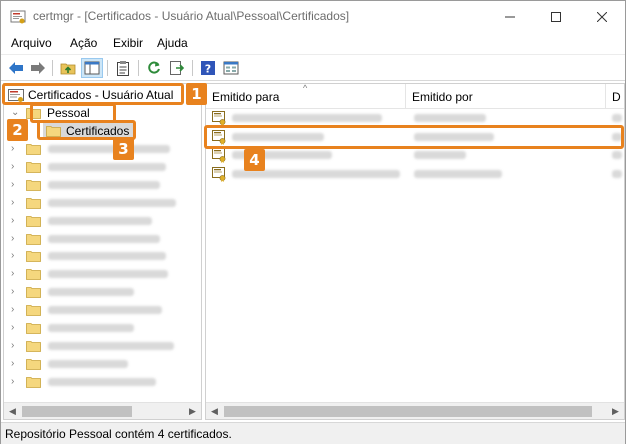 This screenshot has width=626, height=444. I want to click on callout-badge-2: 2, so click(17, 130).